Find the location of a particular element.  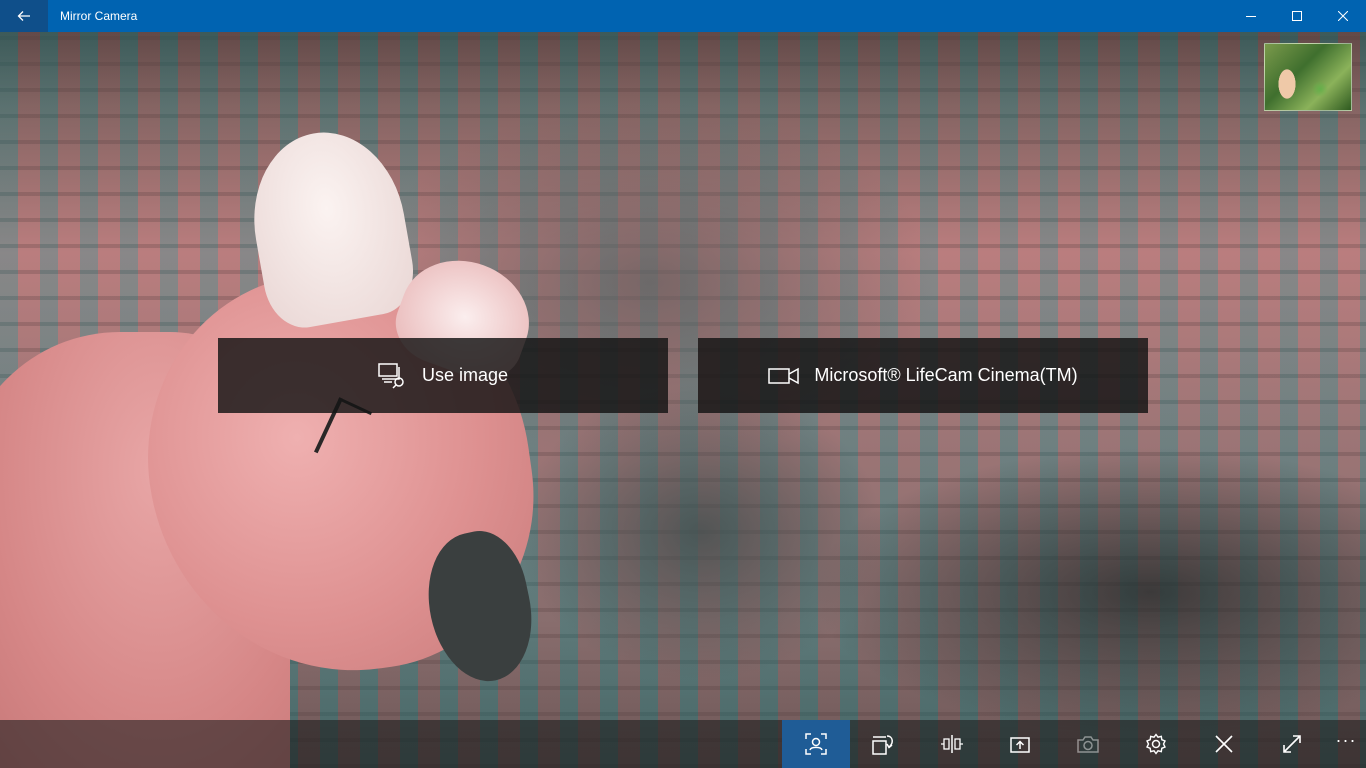

camera-icon is located at coordinates (1088, 744).